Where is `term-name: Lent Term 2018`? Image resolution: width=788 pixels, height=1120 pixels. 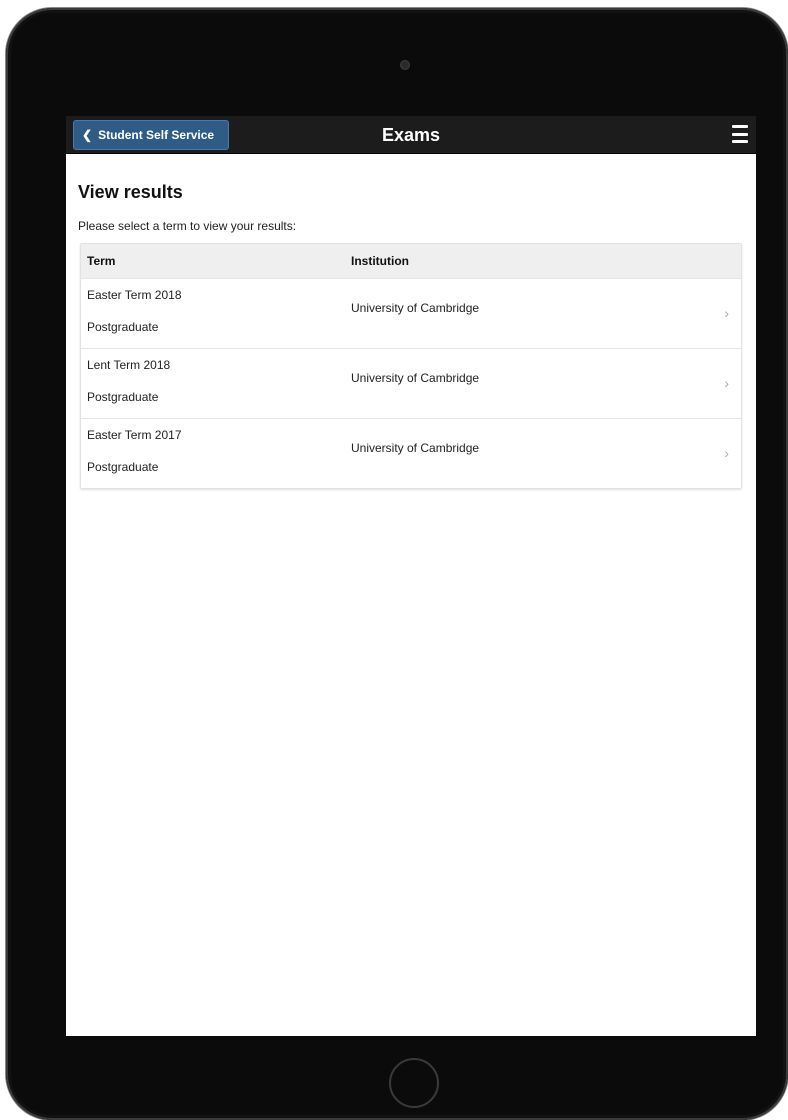 term-name: Lent Term 2018 is located at coordinates (129, 364).